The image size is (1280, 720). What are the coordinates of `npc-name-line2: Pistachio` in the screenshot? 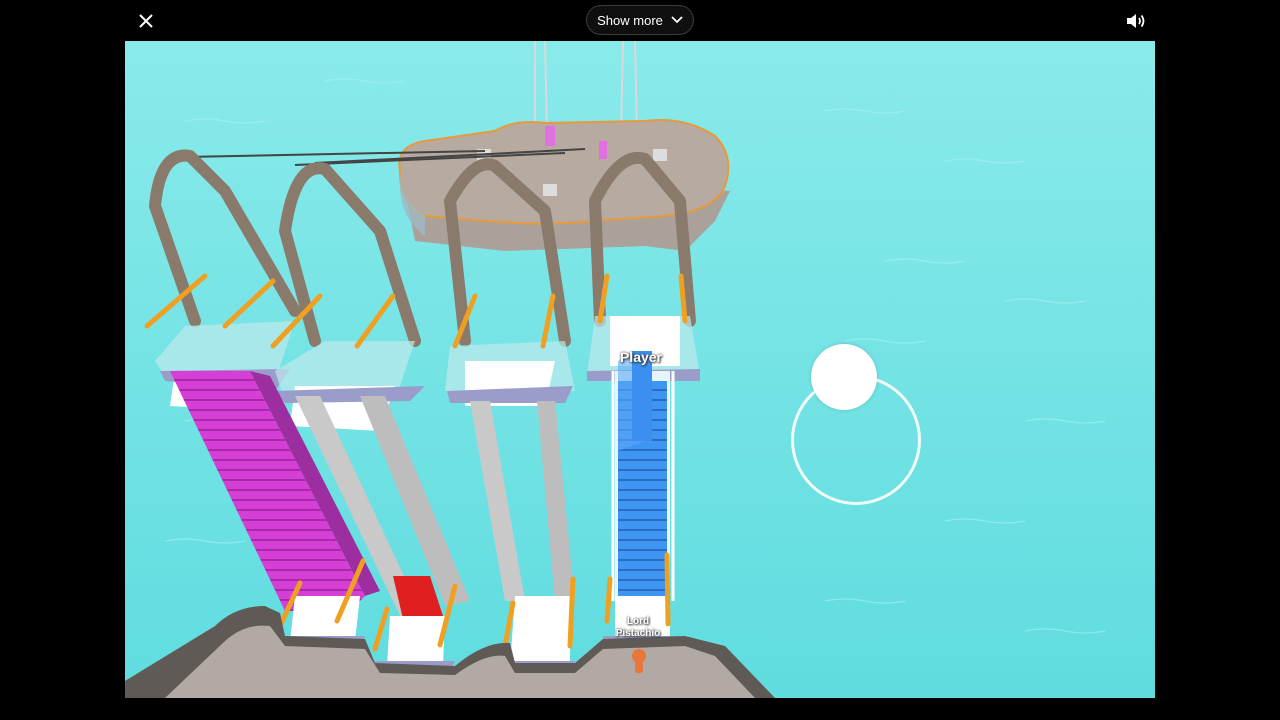 It's located at (638, 633).